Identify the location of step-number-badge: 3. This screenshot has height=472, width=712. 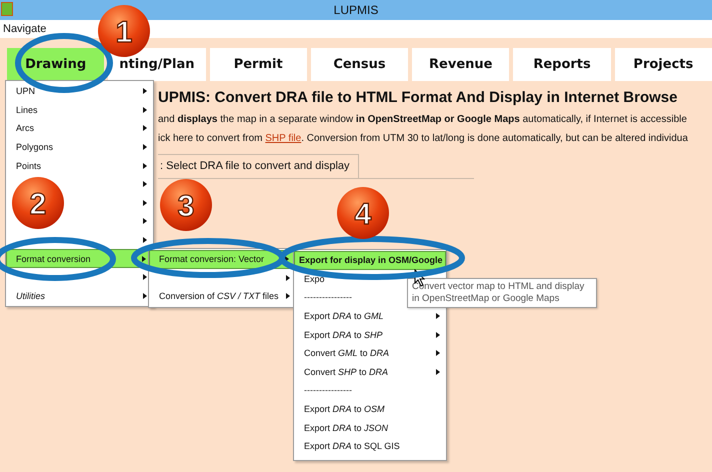
(186, 205).